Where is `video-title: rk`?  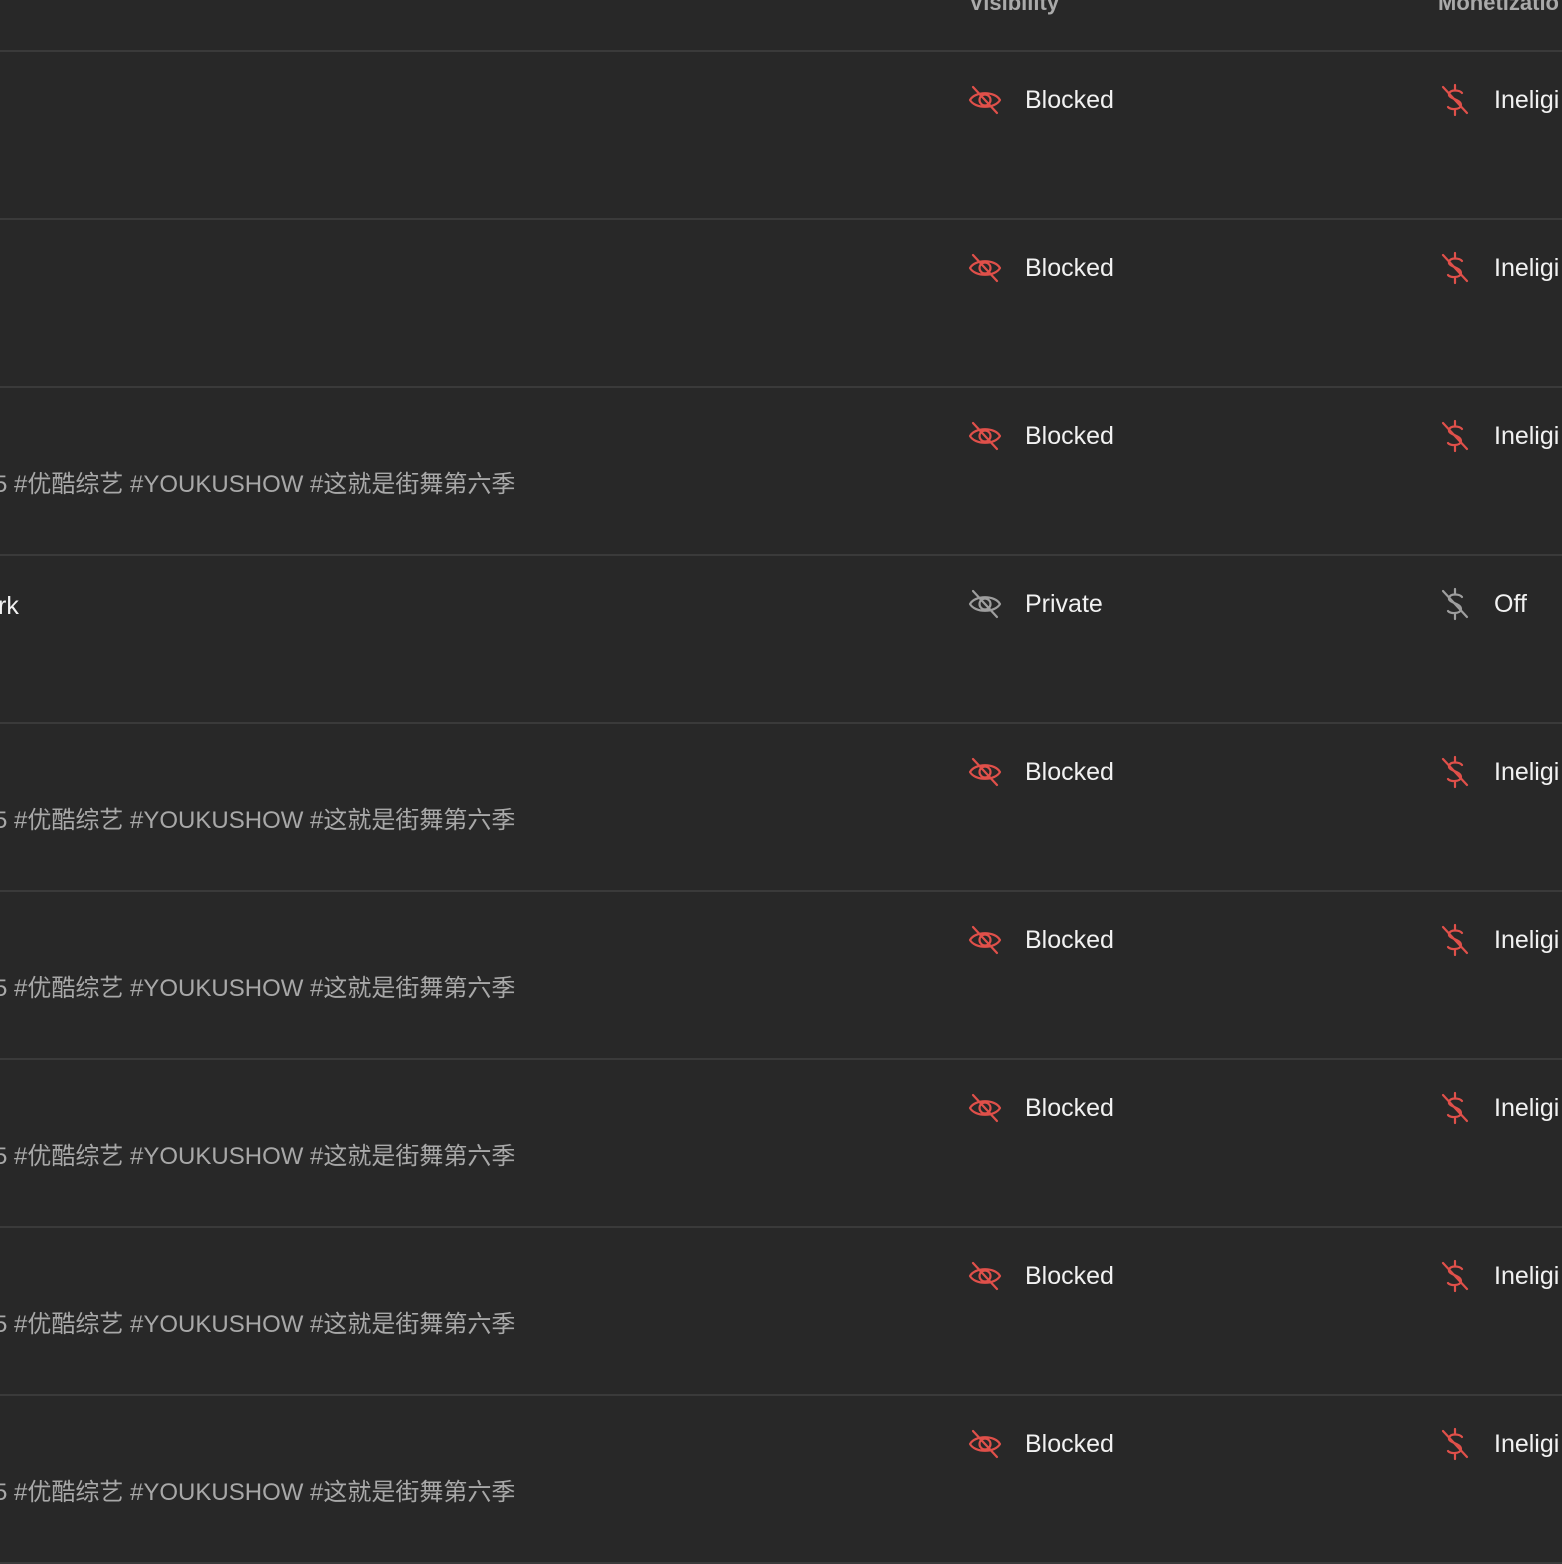 video-title: rk is located at coordinates (9, 606).